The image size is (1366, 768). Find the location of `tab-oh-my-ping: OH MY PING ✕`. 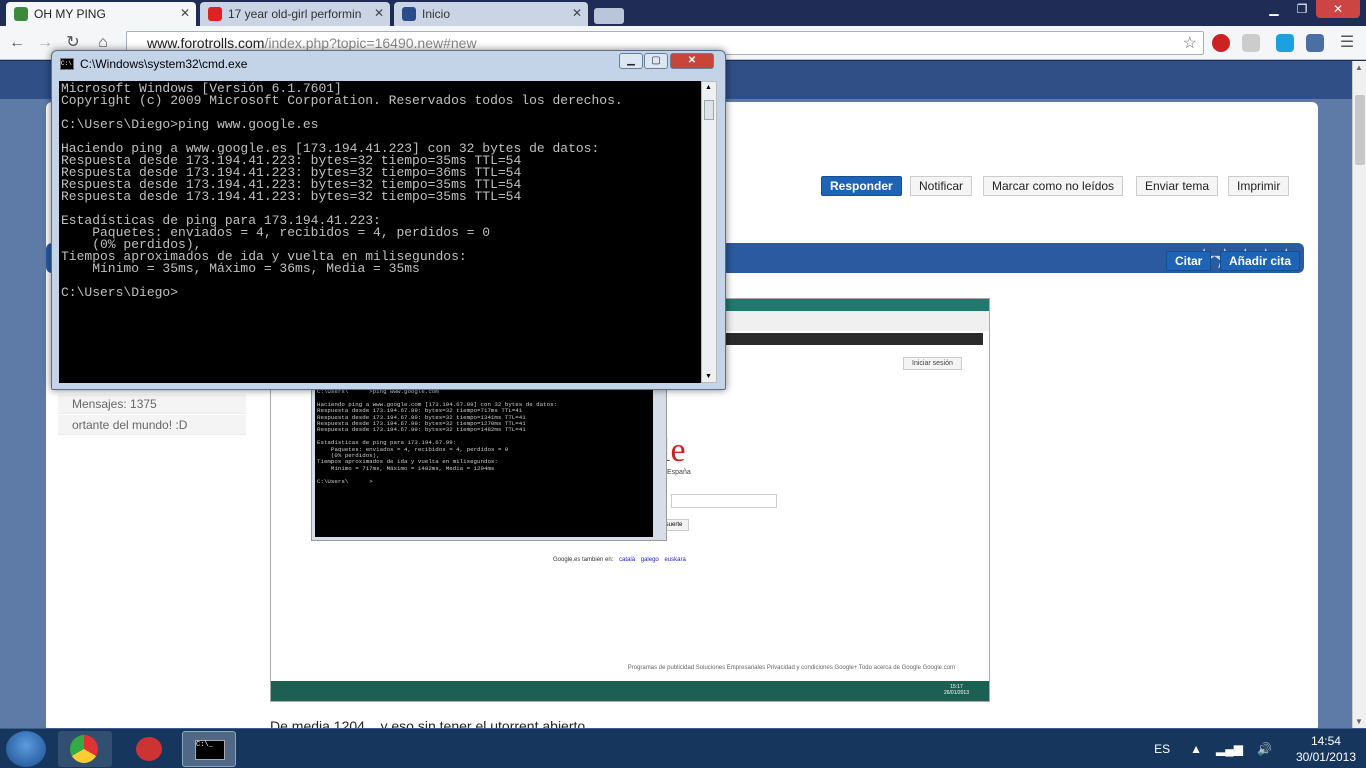

tab-oh-my-ping: OH MY PING ✕ is located at coordinates (101, 14).